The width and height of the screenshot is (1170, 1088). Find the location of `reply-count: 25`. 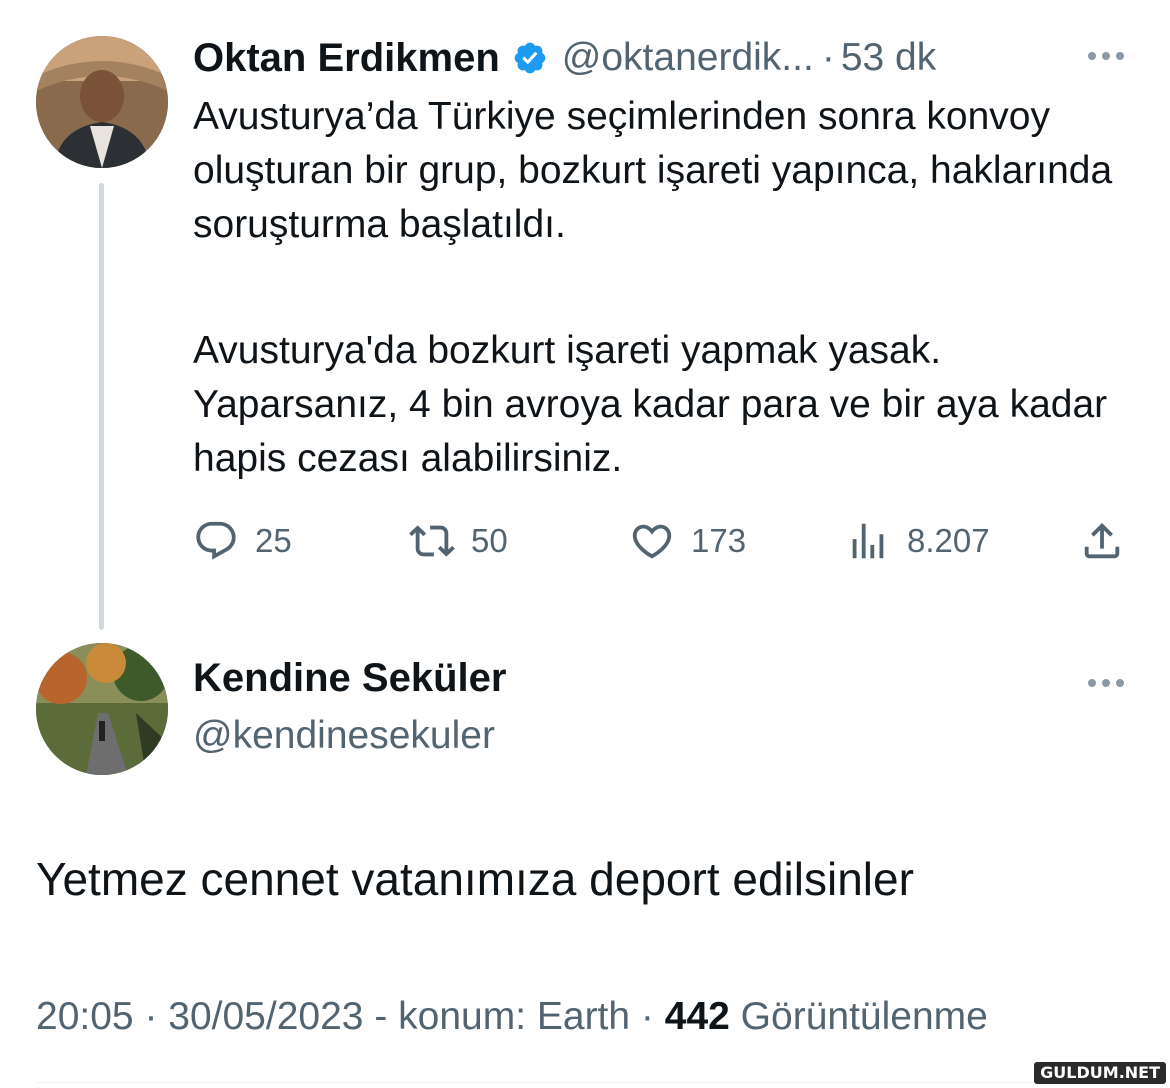

reply-count: 25 is located at coordinates (273, 540).